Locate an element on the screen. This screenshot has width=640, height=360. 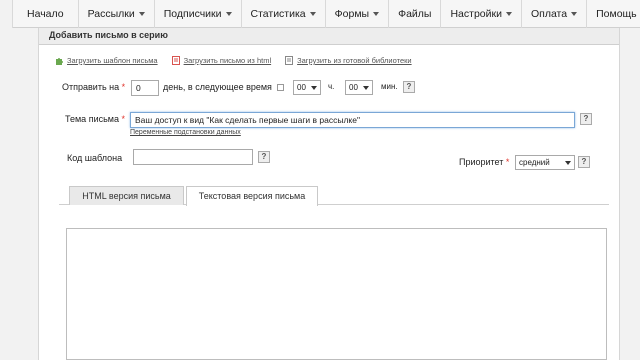
nav-item-help: Помощь is located at coordinates (613, 14).